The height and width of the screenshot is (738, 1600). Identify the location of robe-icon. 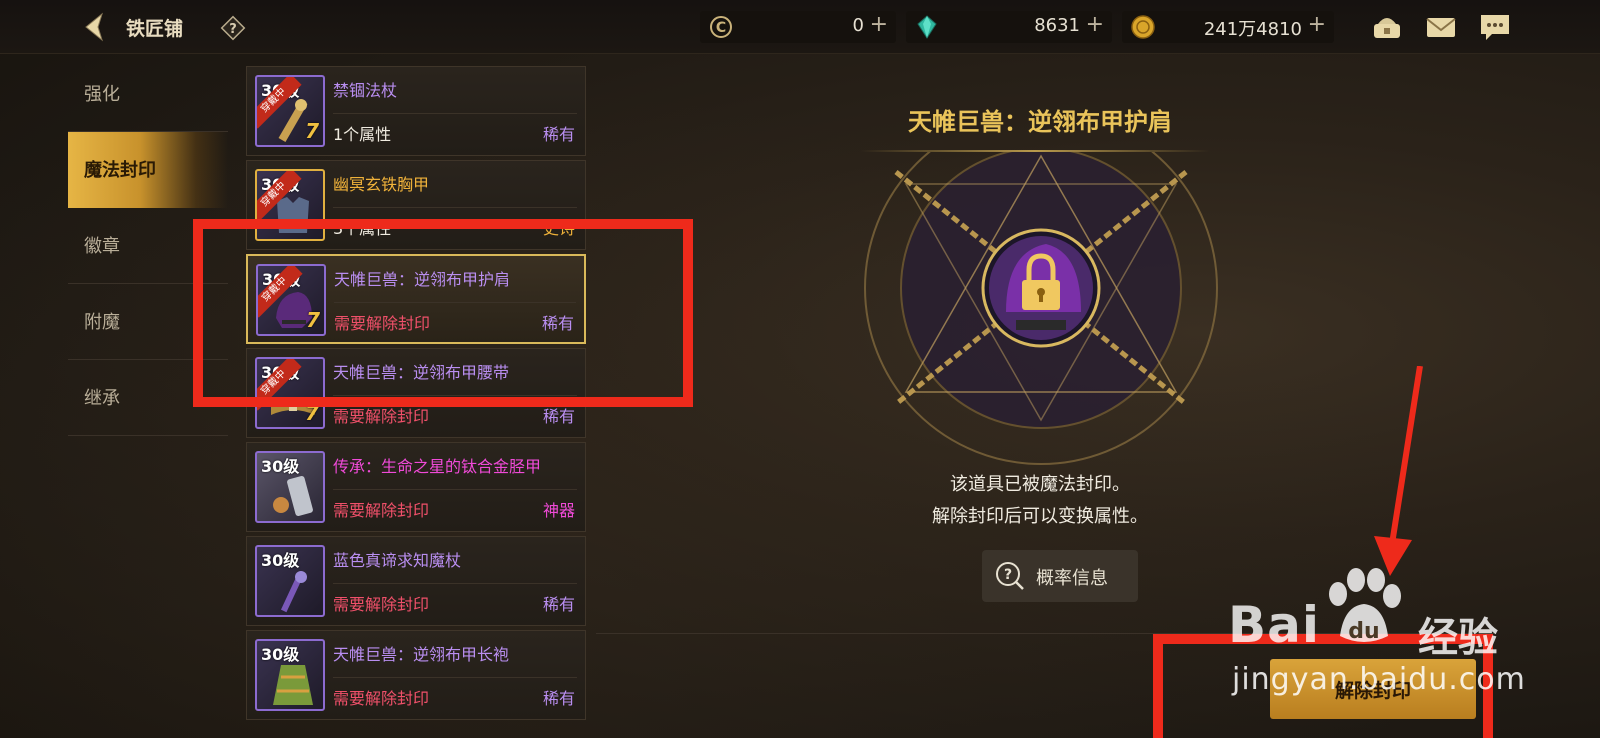
(293, 685).